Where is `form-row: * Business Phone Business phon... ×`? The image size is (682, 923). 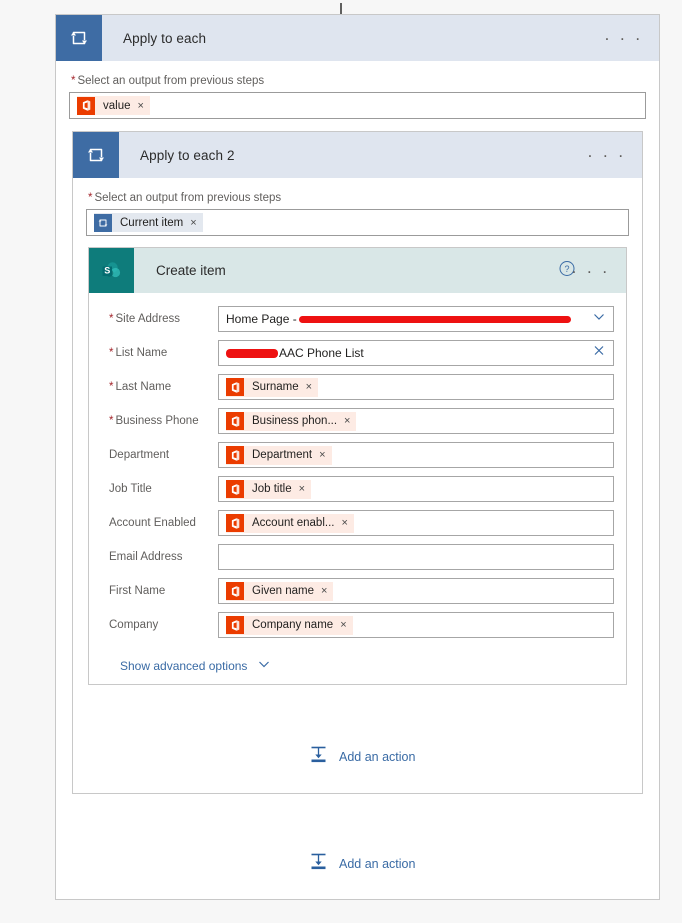 form-row: * Business Phone Business phon... × is located at coordinates (357, 421).